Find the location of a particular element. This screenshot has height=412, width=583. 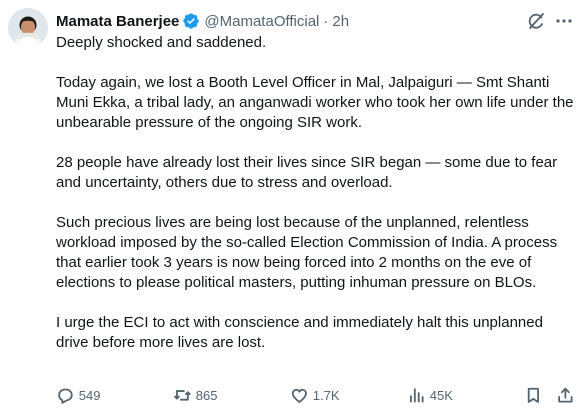

like-button: 1.7K is located at coordinates (315, 395).